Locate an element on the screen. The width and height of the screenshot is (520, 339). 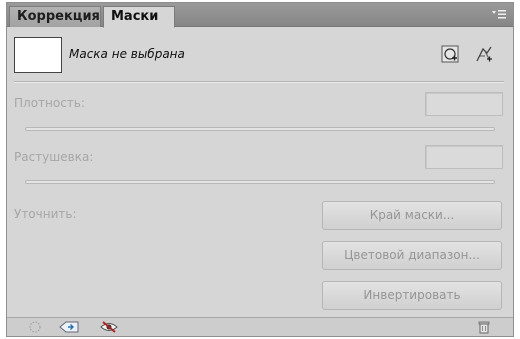
delete-mask-icon is located at coordinates (485, 327).